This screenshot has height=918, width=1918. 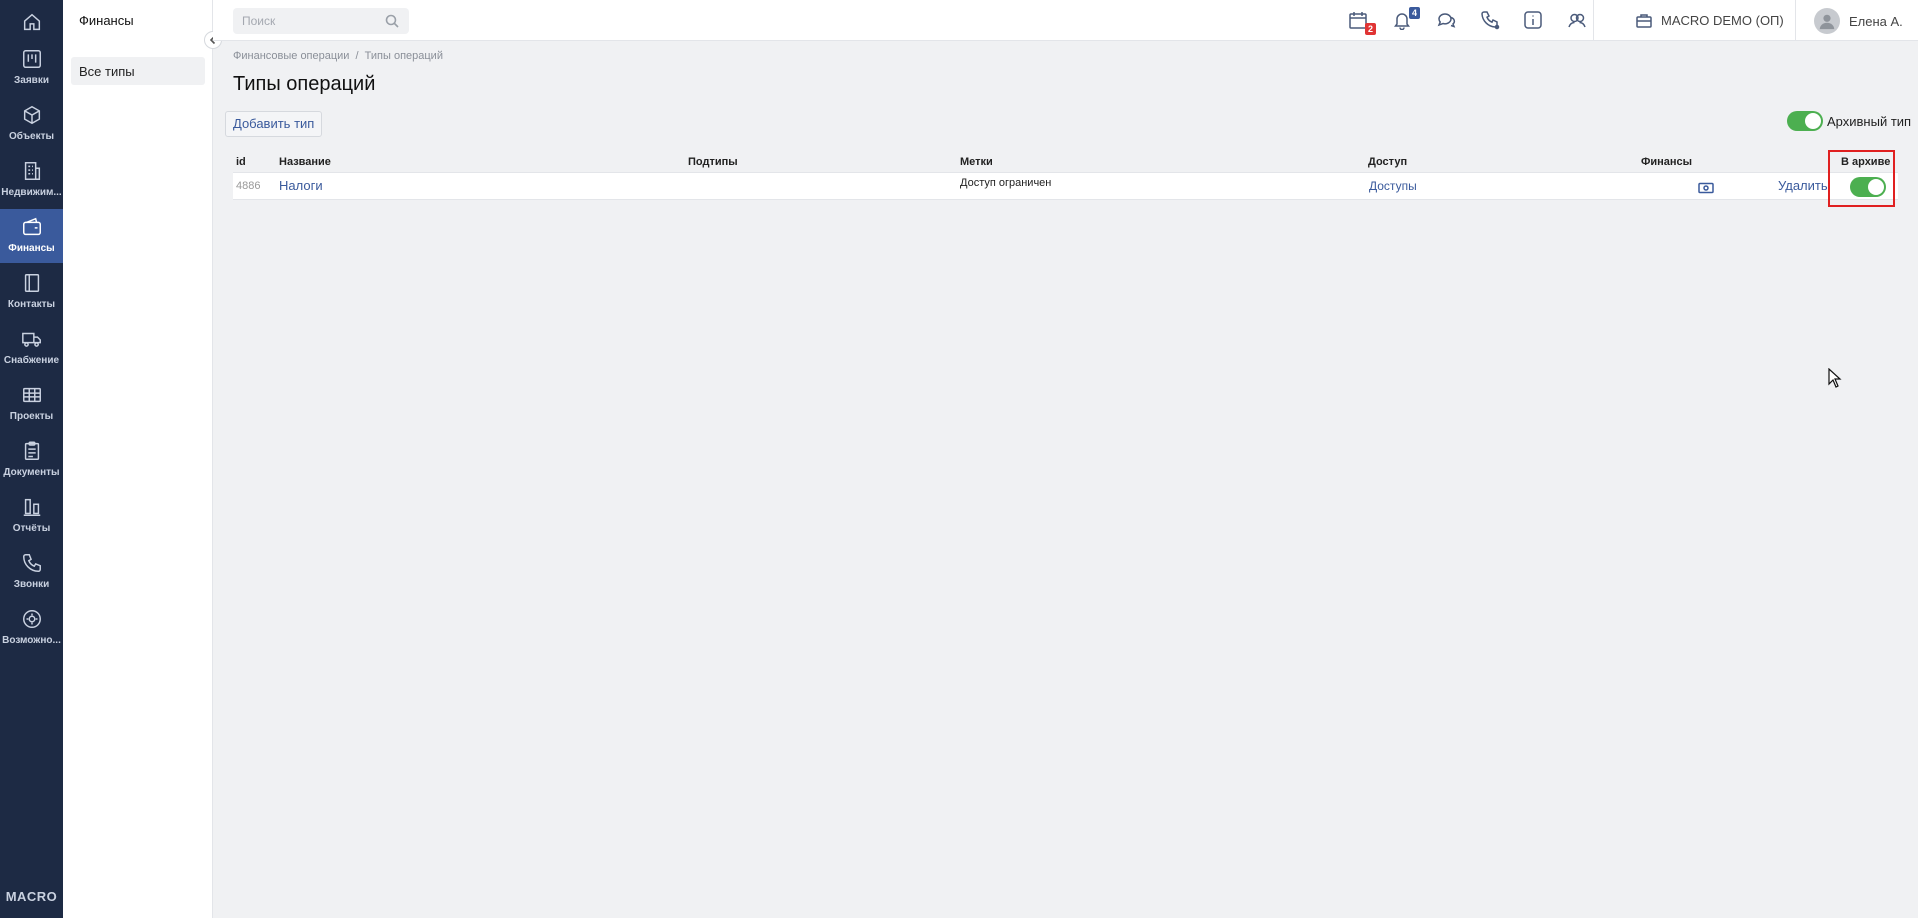 What do you see at coordinates (1706, 187) in the screenshot?
I see `money-icon` at bounding box center [1706, 187].